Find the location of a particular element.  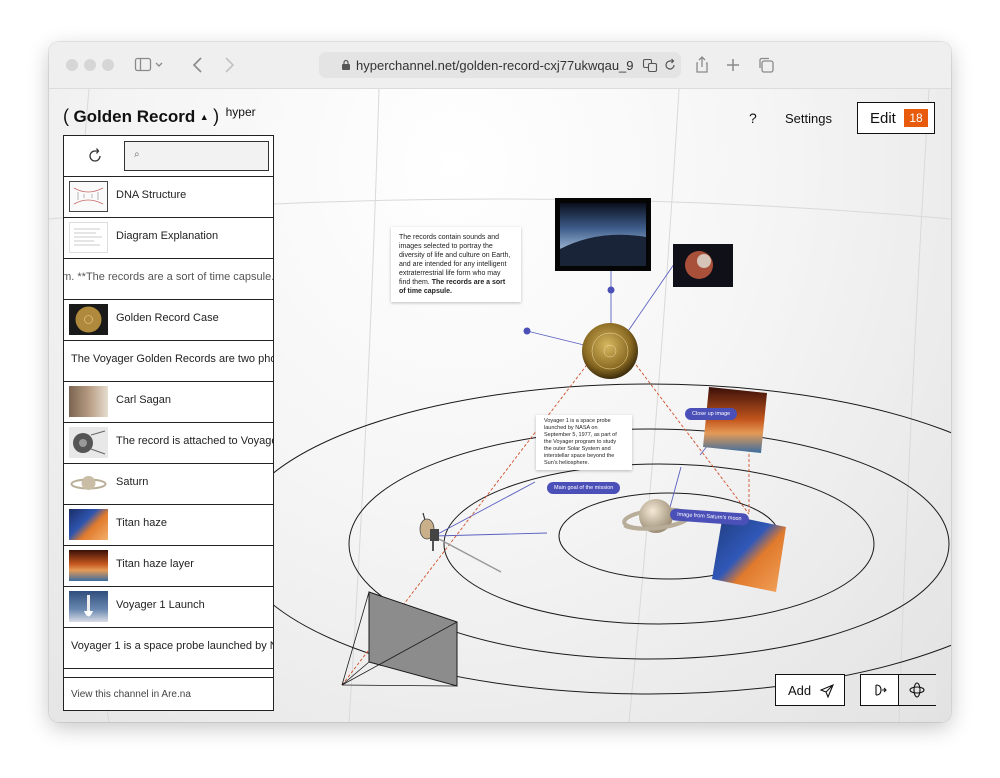

reload-icon is located at coordinates (670, 65).